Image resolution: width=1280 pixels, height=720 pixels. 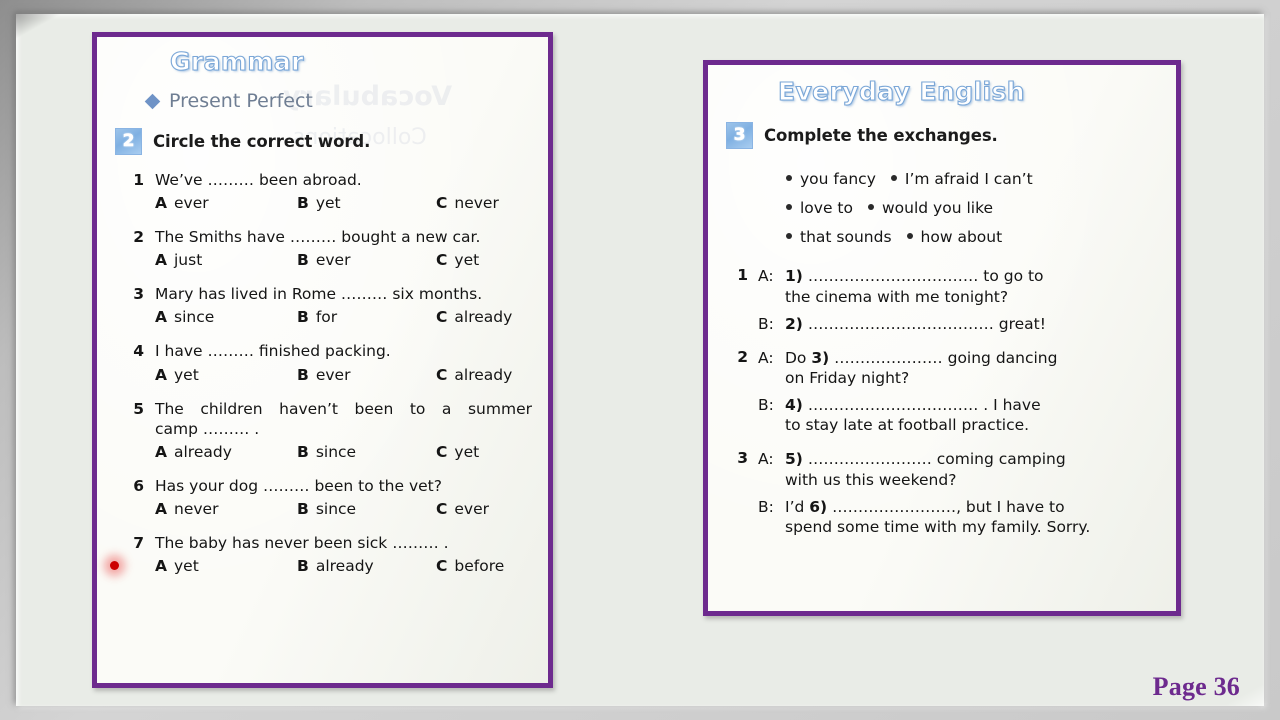 I want to click on answer-option: Bfor, so click(x=366, y=317).